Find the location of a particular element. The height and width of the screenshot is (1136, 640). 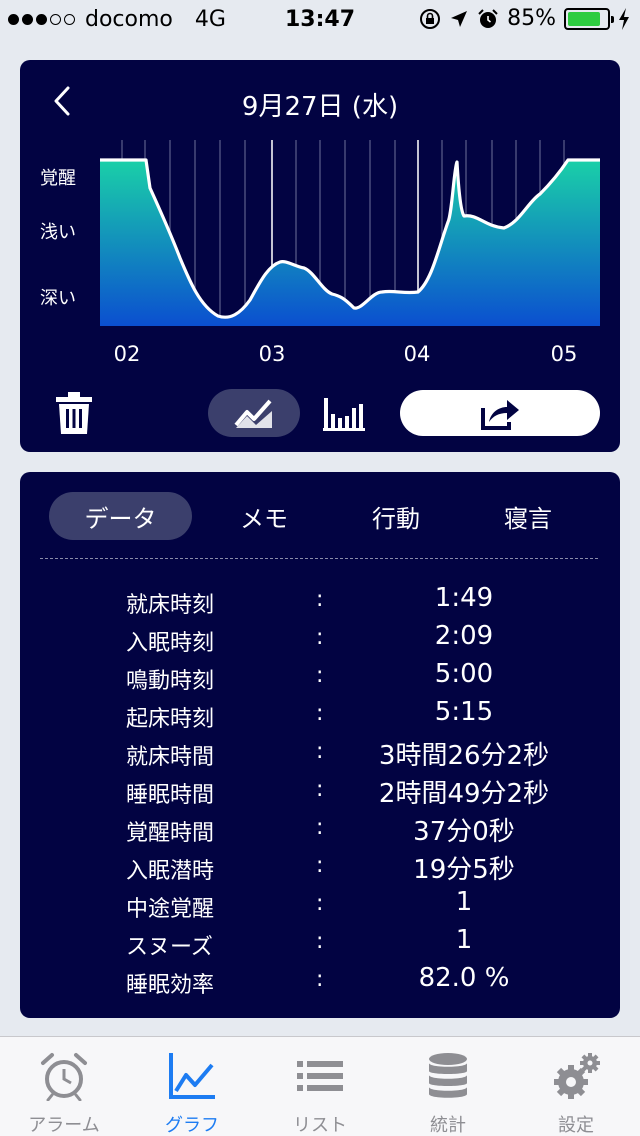

database-icon is located at coordinates (448, 1075).